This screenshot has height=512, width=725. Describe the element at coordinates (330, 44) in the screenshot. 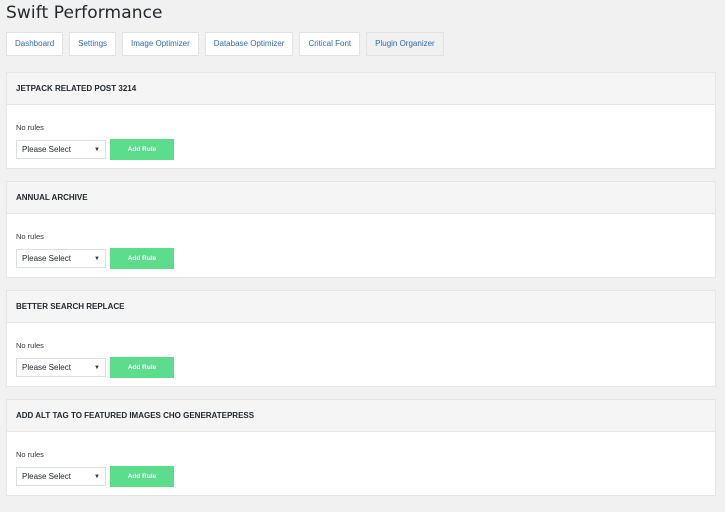

I see `tab-critical-font: Critical Font` at that location.